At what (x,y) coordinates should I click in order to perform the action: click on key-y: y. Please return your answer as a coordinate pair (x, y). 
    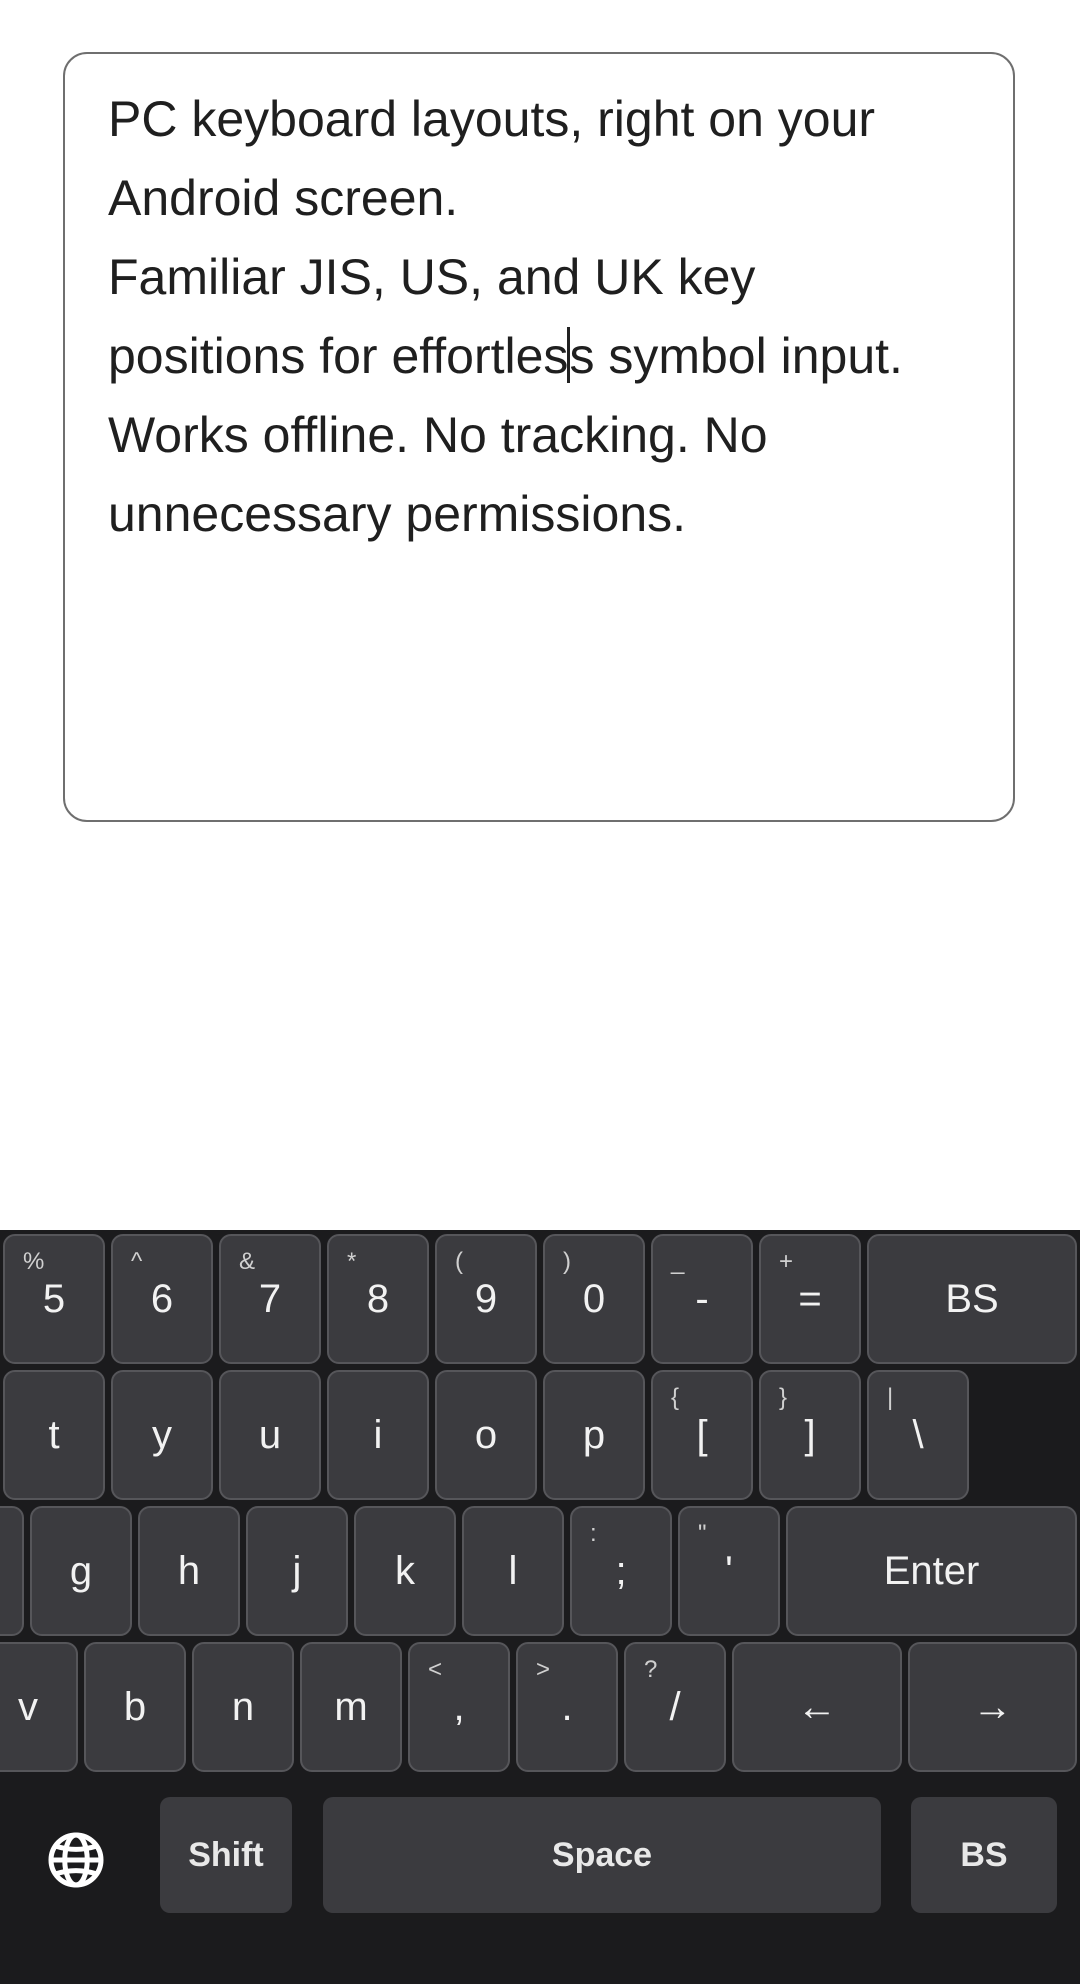
    Looking at the image, I should click on (162, 1435).